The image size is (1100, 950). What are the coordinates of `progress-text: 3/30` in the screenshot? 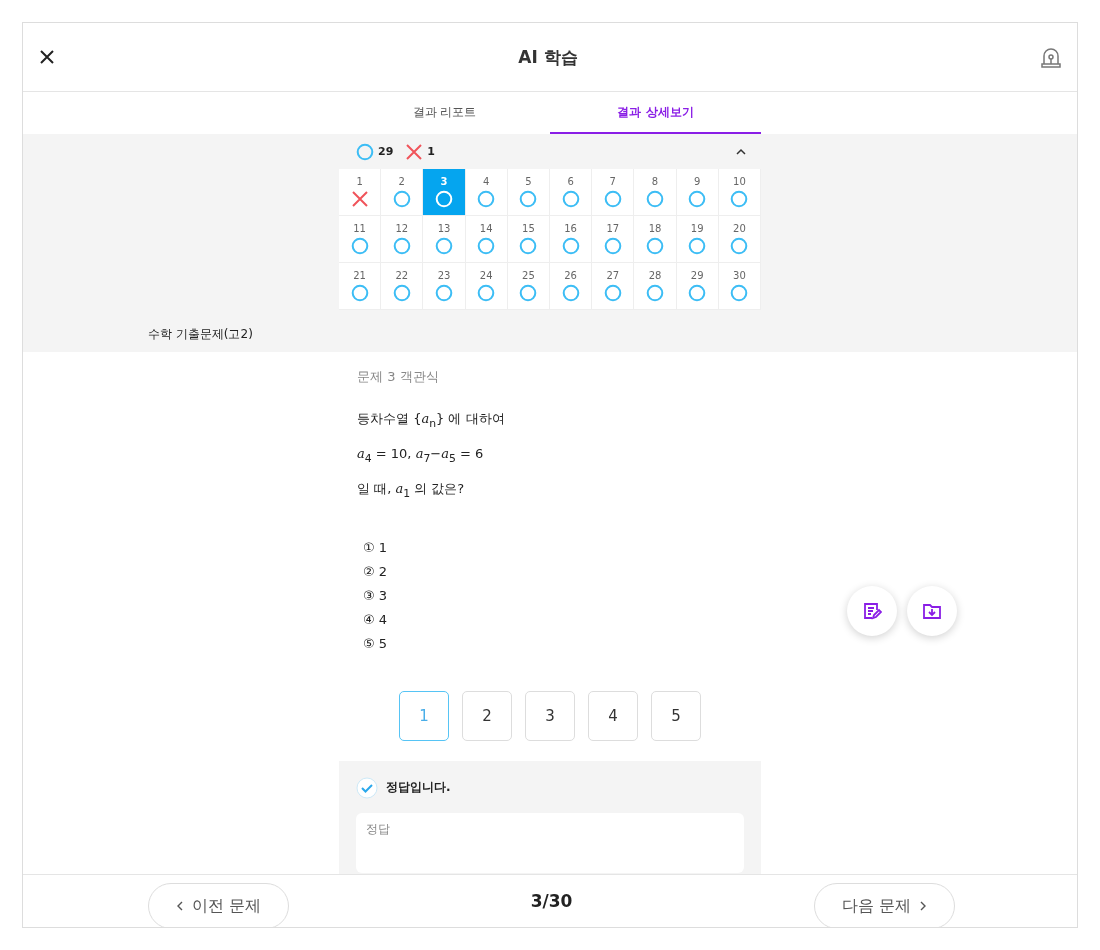 It's located at (551, 901).